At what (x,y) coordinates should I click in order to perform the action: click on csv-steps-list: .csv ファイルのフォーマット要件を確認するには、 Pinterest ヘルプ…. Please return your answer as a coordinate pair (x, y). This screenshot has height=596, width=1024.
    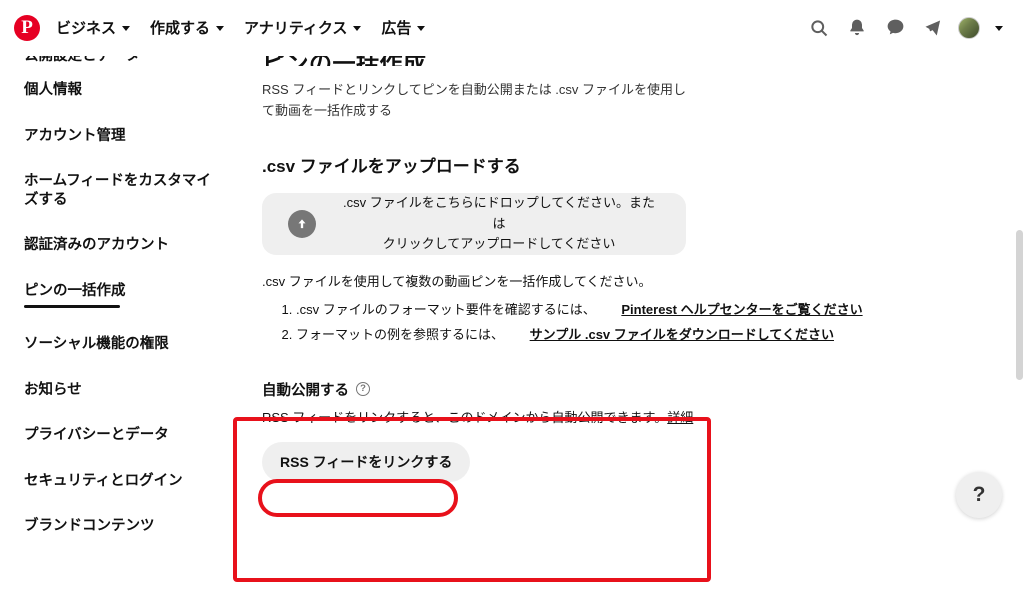
    Looking at the image, I should click on (623, 322).